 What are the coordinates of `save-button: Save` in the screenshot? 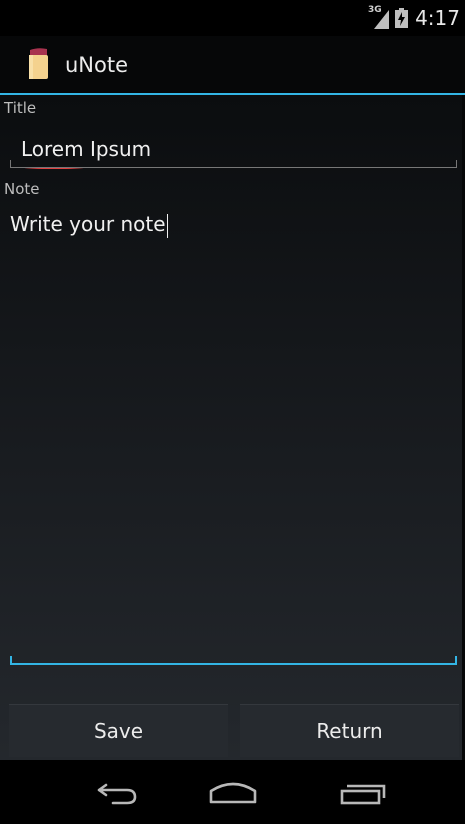 It's located at (118, 730).